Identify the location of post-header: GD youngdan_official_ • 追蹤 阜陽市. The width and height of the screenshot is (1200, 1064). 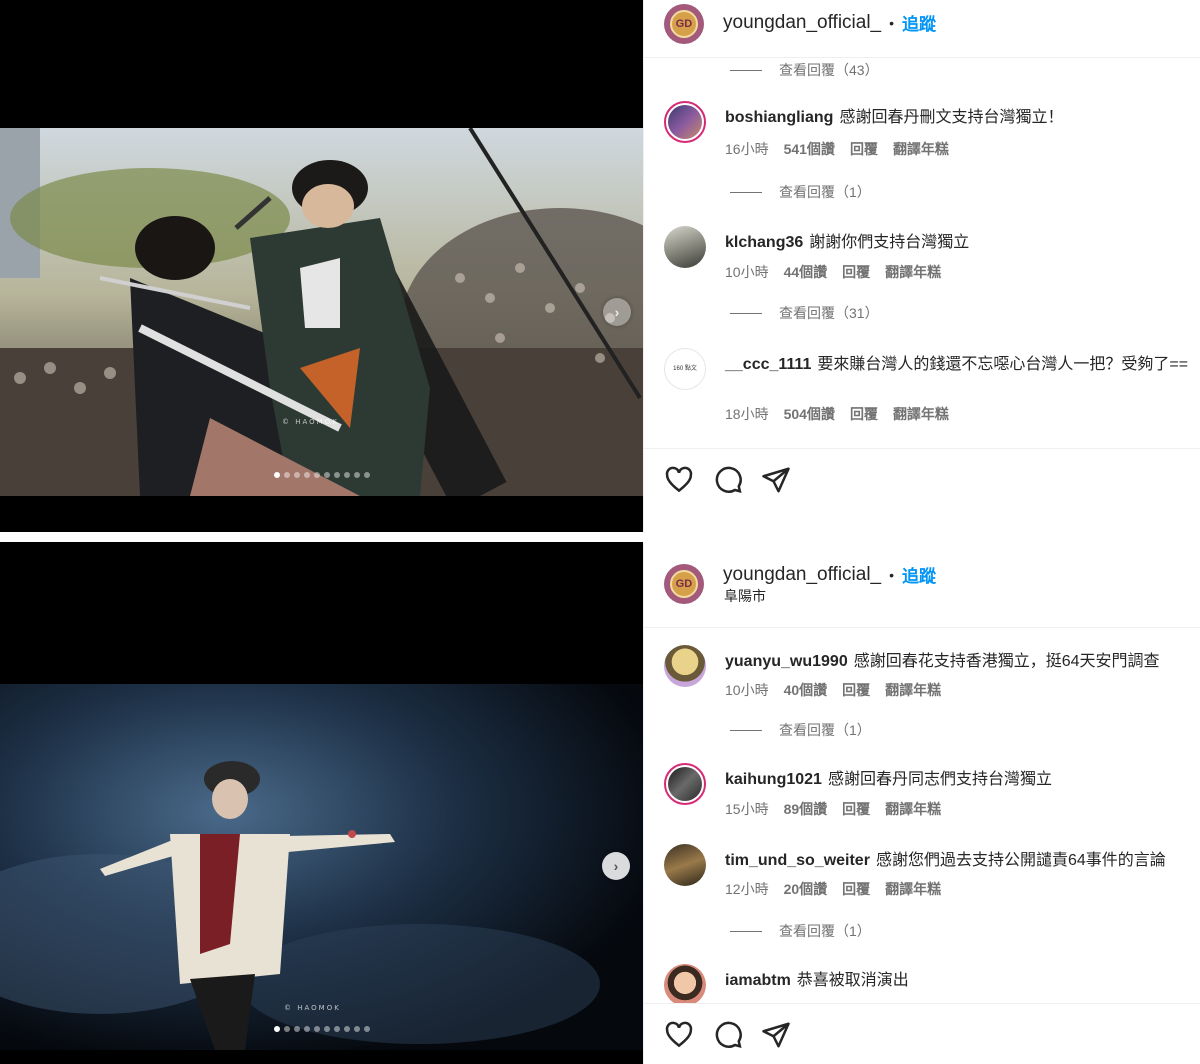
(922, 585).